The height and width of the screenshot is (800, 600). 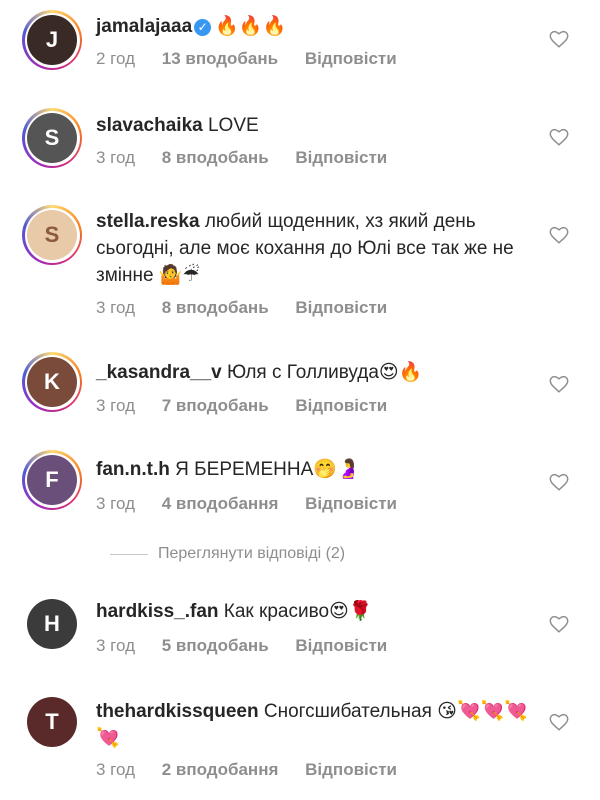 What do you see at coordinates (177, 711) in the screenshot?
I see `username: thehardkissqueen` at bounding box center [177, 711].